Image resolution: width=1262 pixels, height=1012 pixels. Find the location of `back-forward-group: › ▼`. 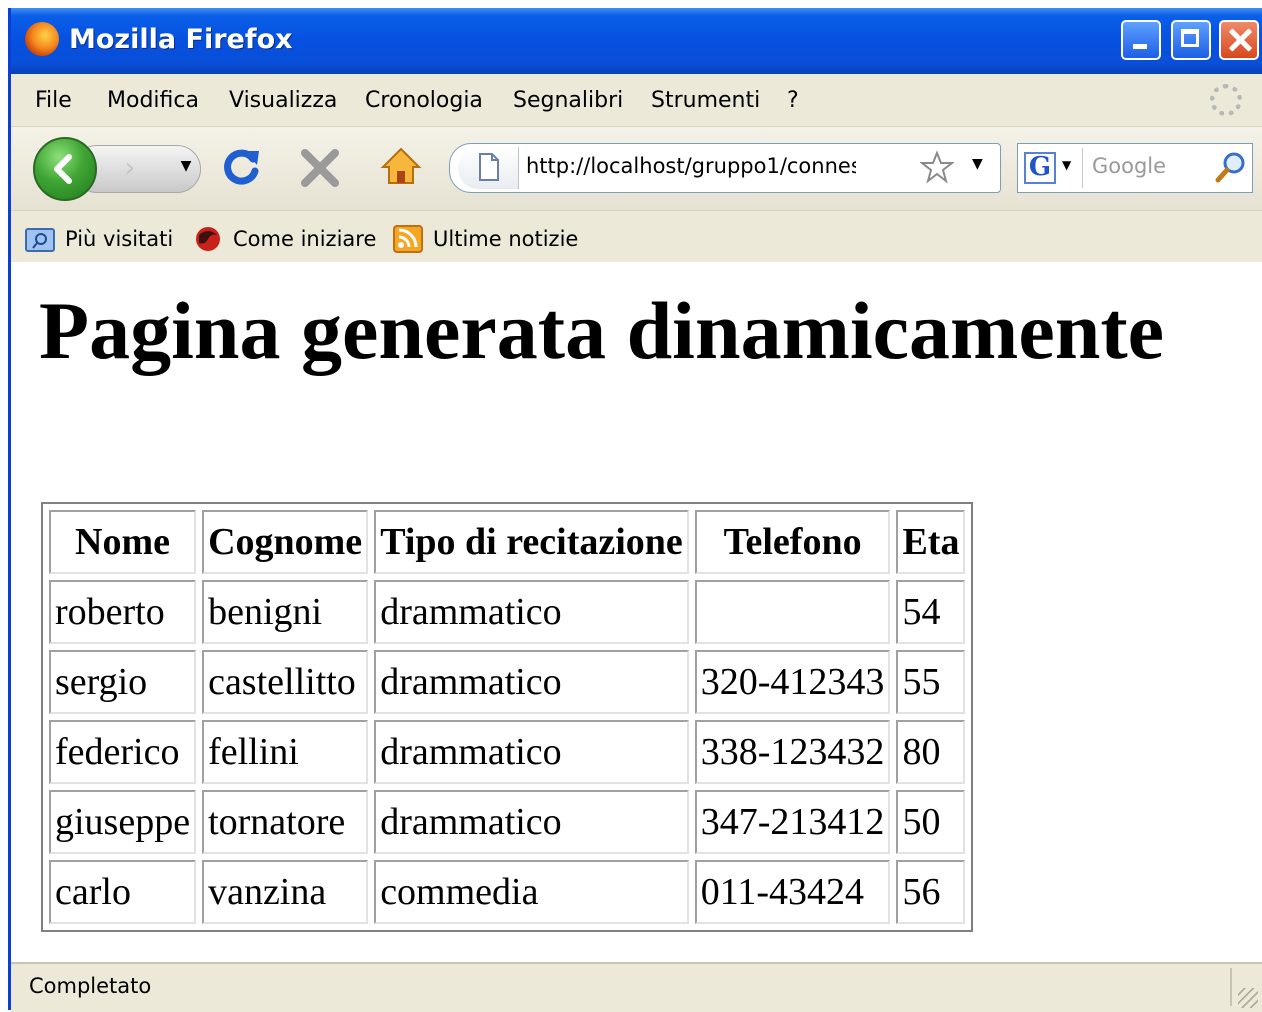

back-forward-group: › ▼ is located at coordinates (118, 169).